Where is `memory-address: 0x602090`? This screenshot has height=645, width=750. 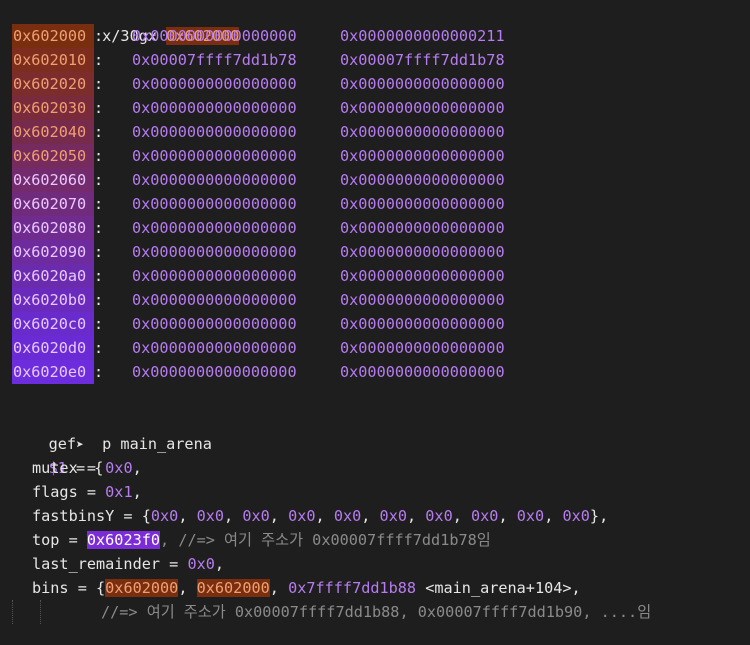 memory-address: 0x602090 is located at coordinates (53, 252).